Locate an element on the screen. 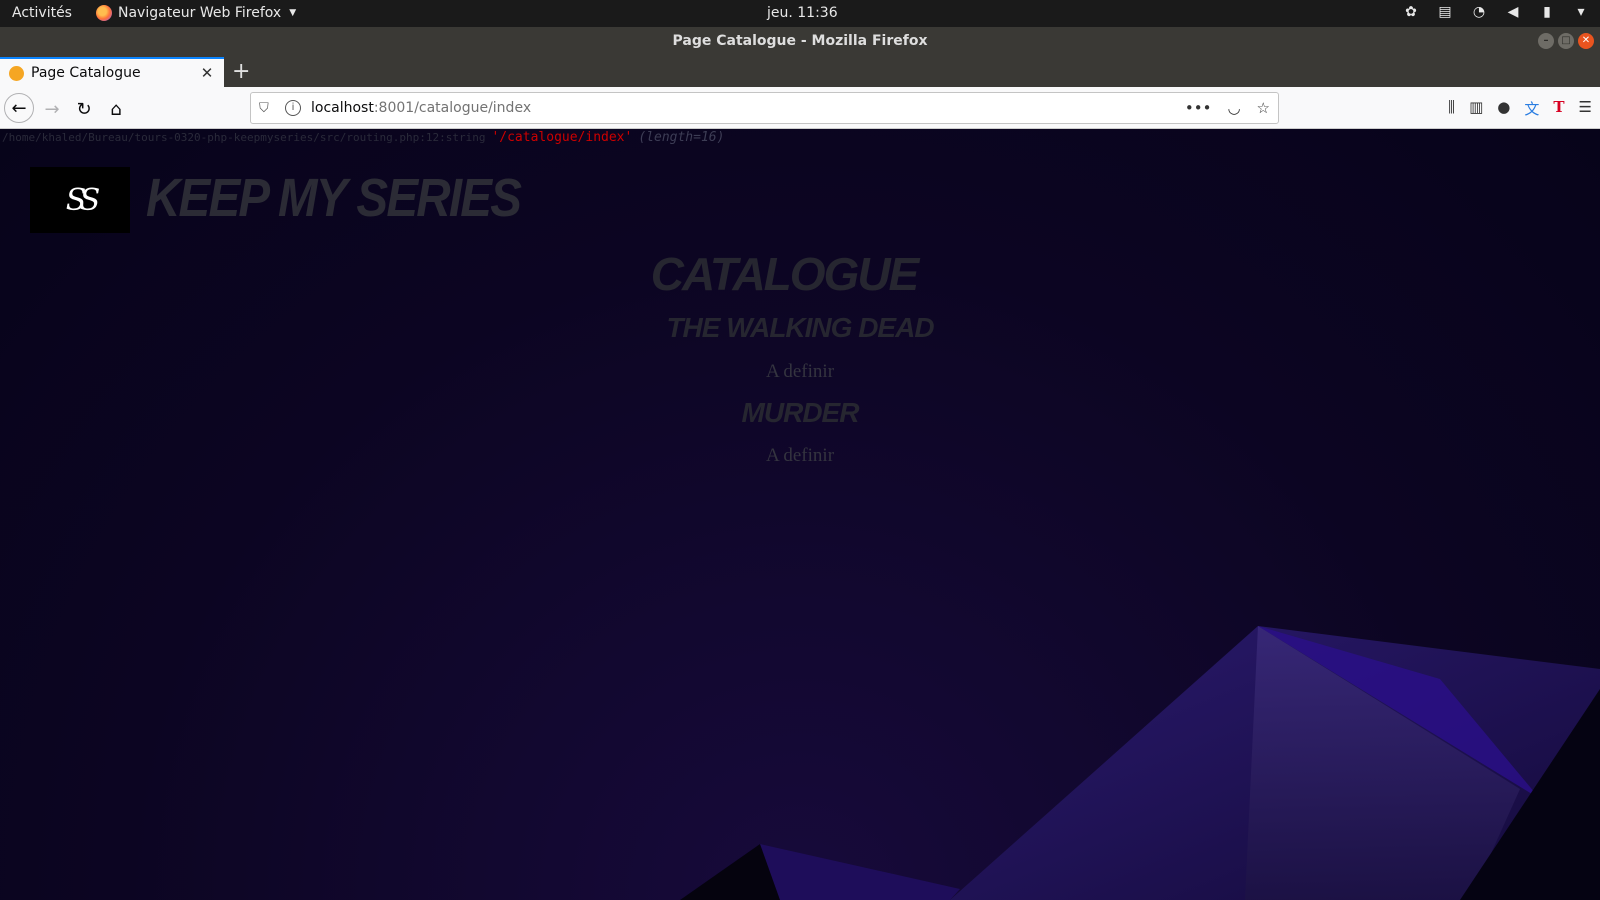 The height and width of the screenshot is (900, 1600). series-title: Murder is located at coordinates (800, 412).